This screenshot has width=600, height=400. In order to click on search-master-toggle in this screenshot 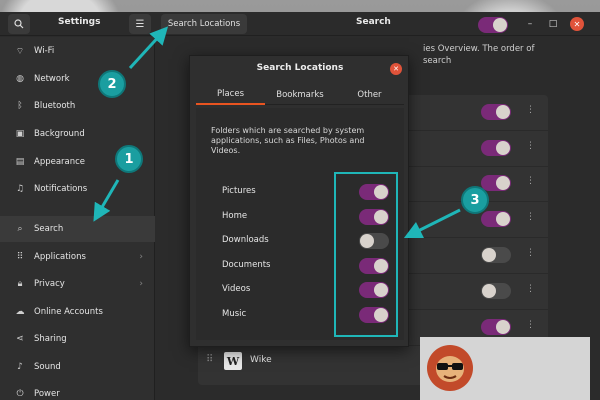, I will do `click(493, 25)`.